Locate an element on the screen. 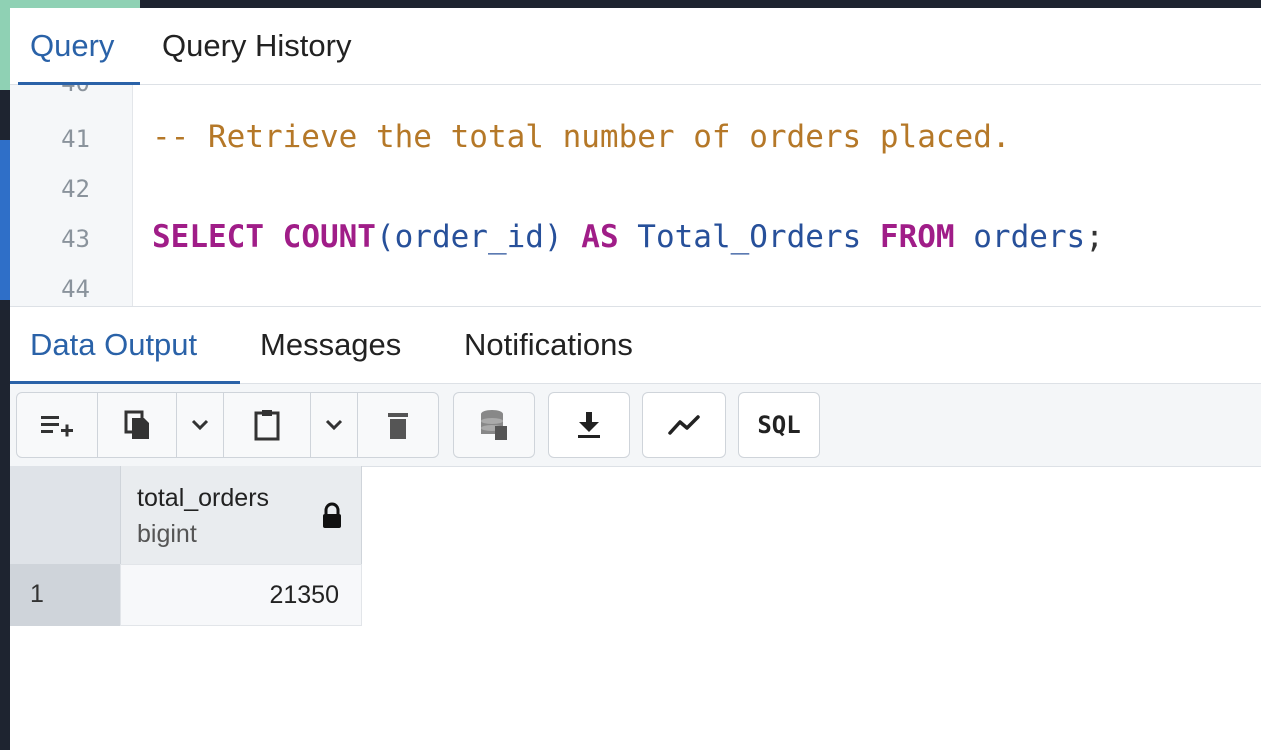  delete-button is located at coordinates (398, 425).